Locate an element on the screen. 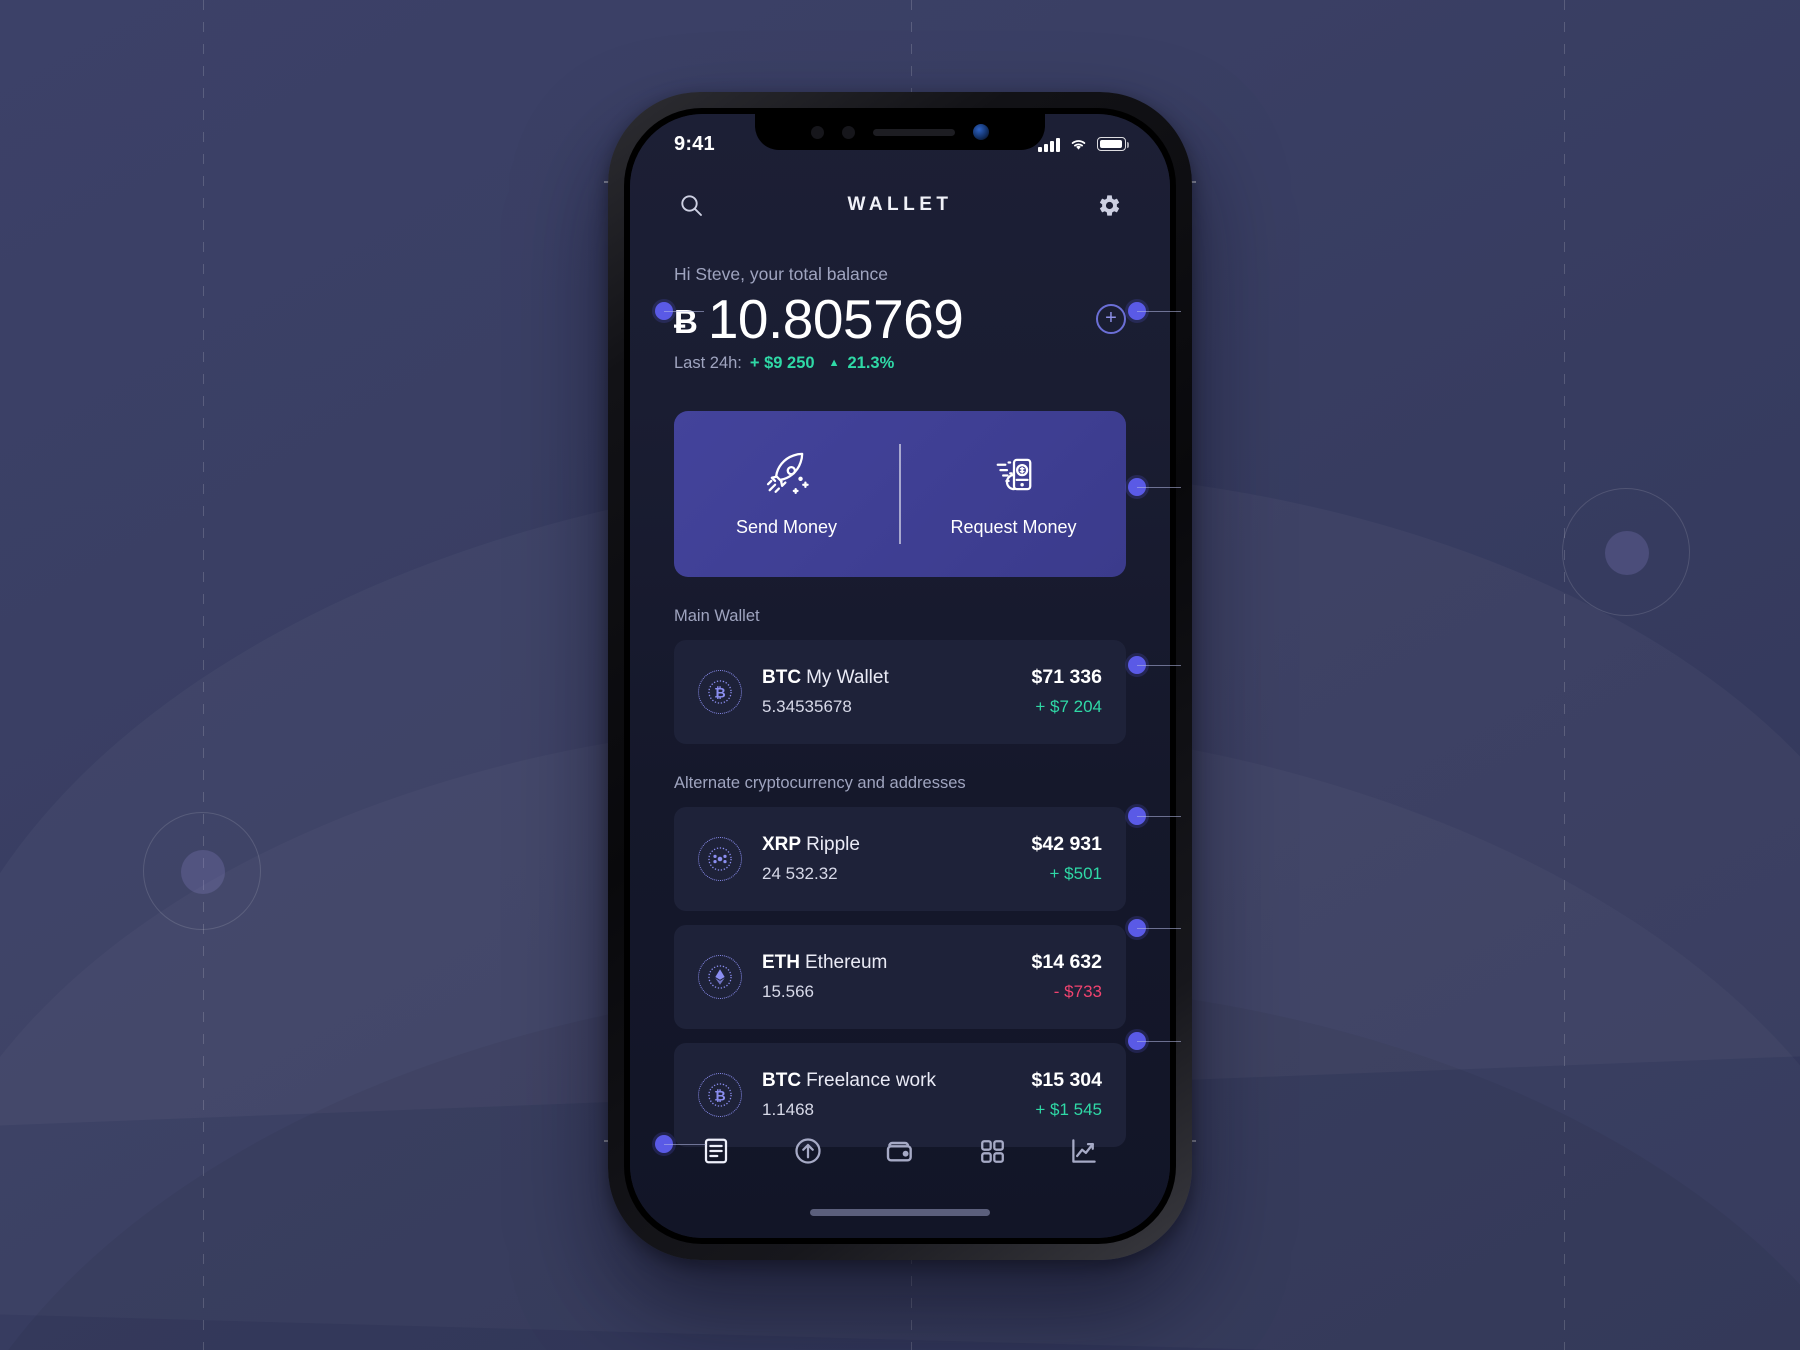  wallet-name: My Wallet is located at coordinates (847, 677).